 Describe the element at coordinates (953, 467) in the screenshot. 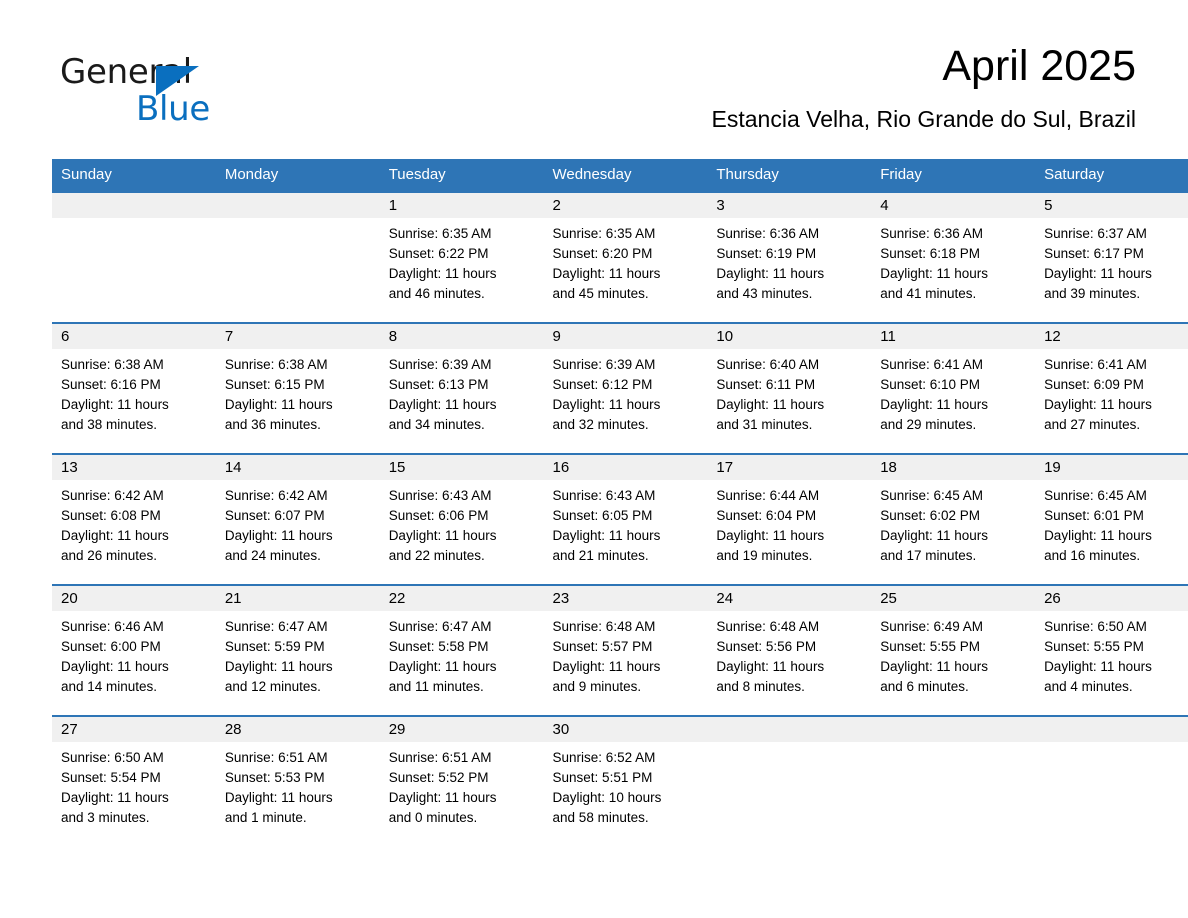

I see `day-number-cell: 18` at that location.